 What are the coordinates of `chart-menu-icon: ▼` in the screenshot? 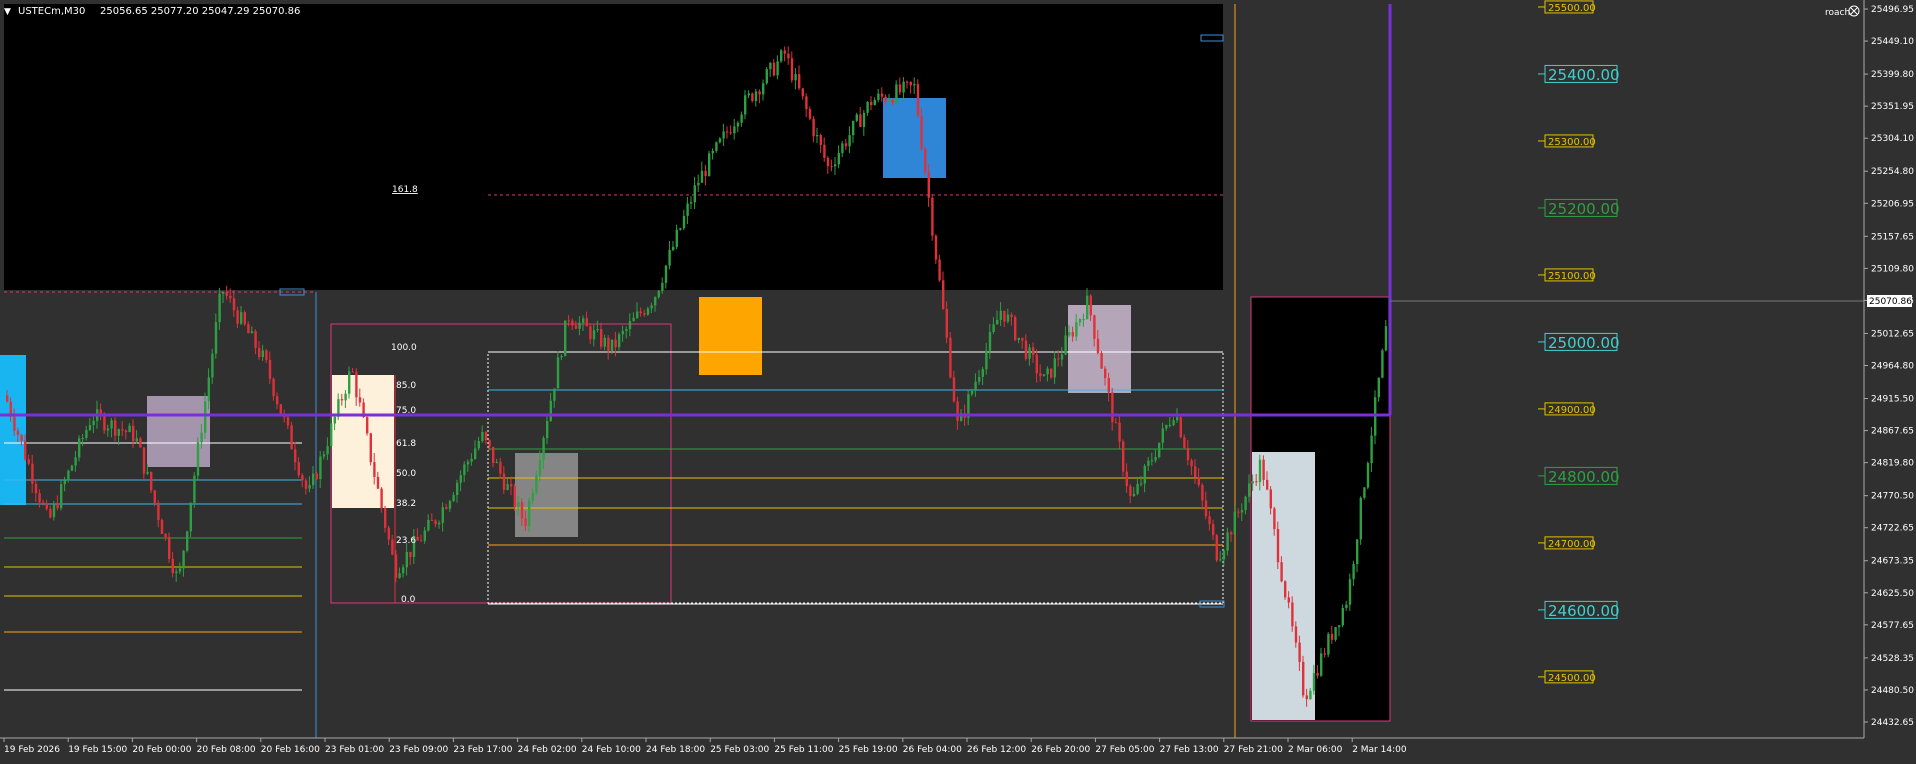 It's located at (7, 12).